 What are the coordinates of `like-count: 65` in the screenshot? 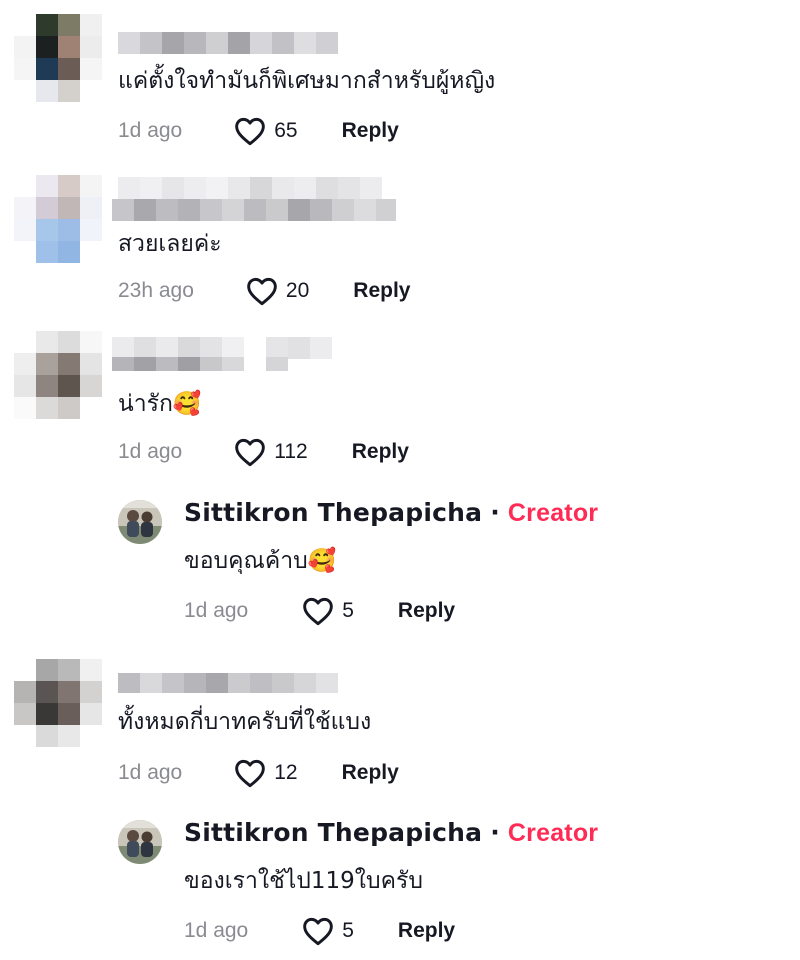 It's located at (286, 130).